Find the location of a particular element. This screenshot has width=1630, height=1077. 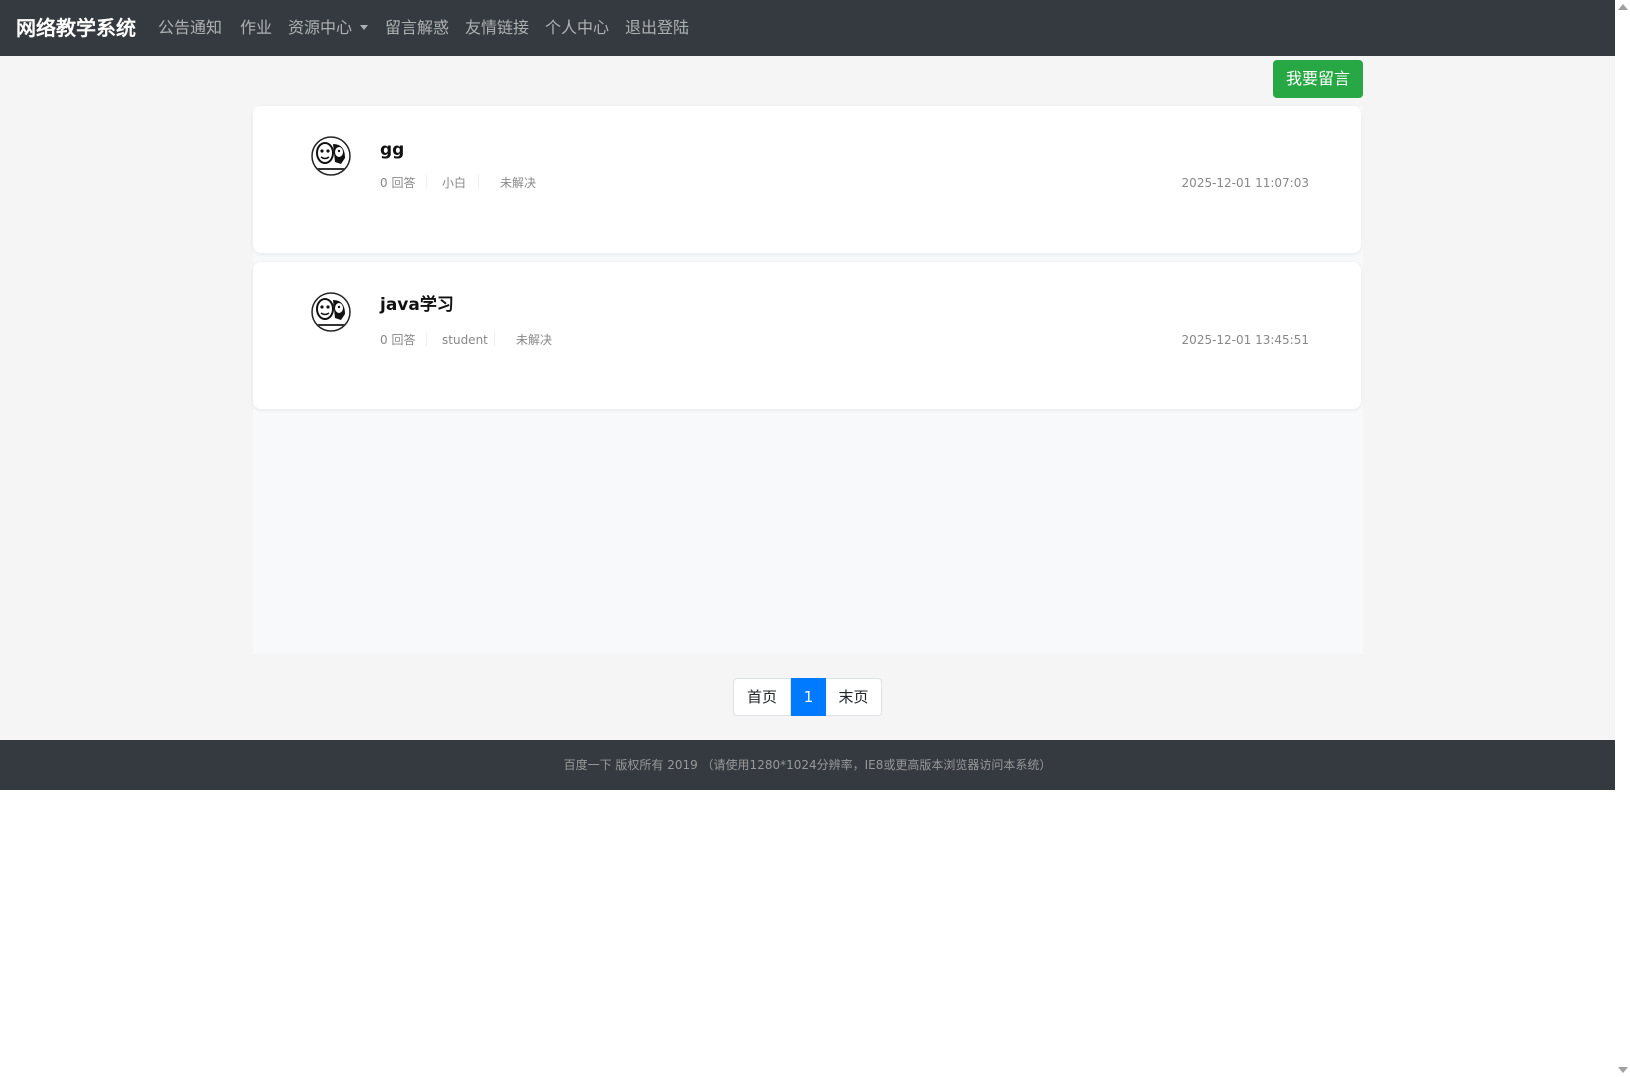

nav-resource-center: 资源中心 is located at coordinates (328, 28).